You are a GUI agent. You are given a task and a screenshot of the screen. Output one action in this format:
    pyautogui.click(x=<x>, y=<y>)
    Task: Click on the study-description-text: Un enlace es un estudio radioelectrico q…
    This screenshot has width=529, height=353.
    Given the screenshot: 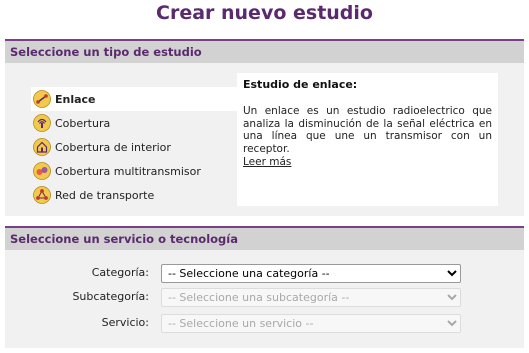 What is the action you would take?
    pyautogui.click(x=367, y=130)
    